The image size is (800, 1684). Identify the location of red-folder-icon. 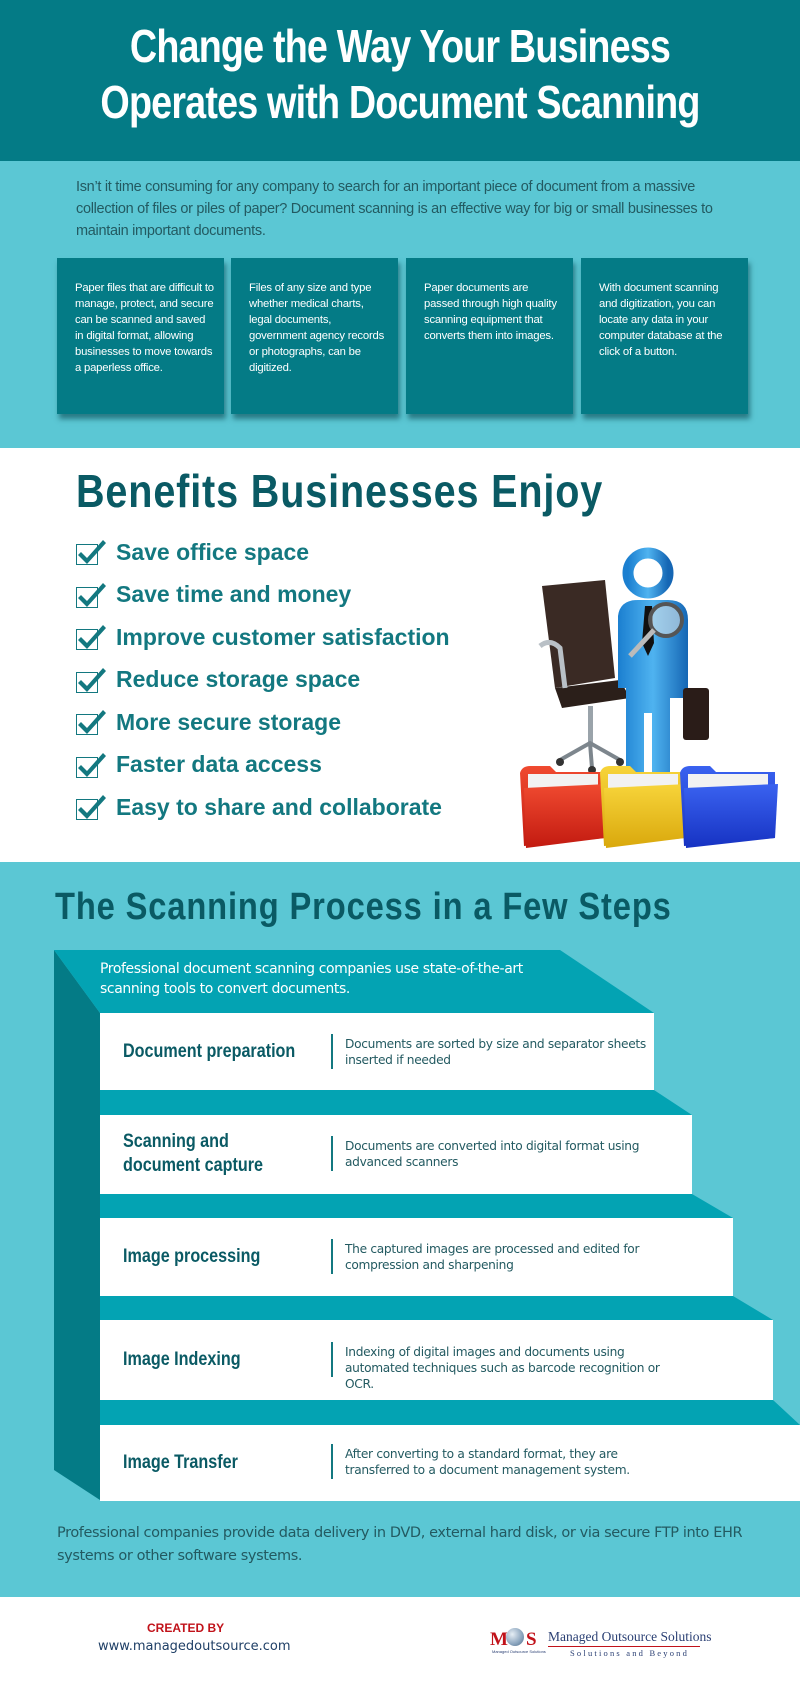
(564, 807).